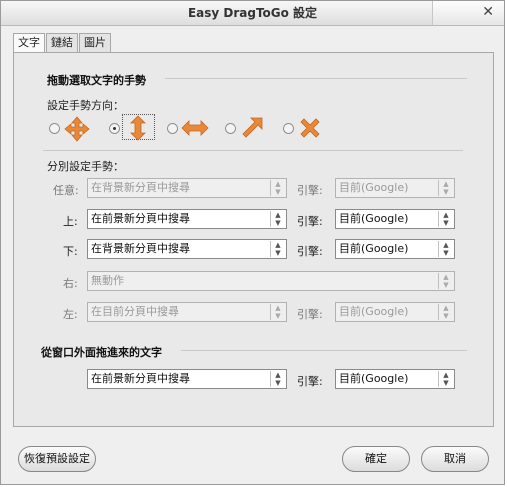 The width and height of the screenshot is (507, 487). I want to click on individual-gestures-label: 分別設定手勢：, so click(85, 166).